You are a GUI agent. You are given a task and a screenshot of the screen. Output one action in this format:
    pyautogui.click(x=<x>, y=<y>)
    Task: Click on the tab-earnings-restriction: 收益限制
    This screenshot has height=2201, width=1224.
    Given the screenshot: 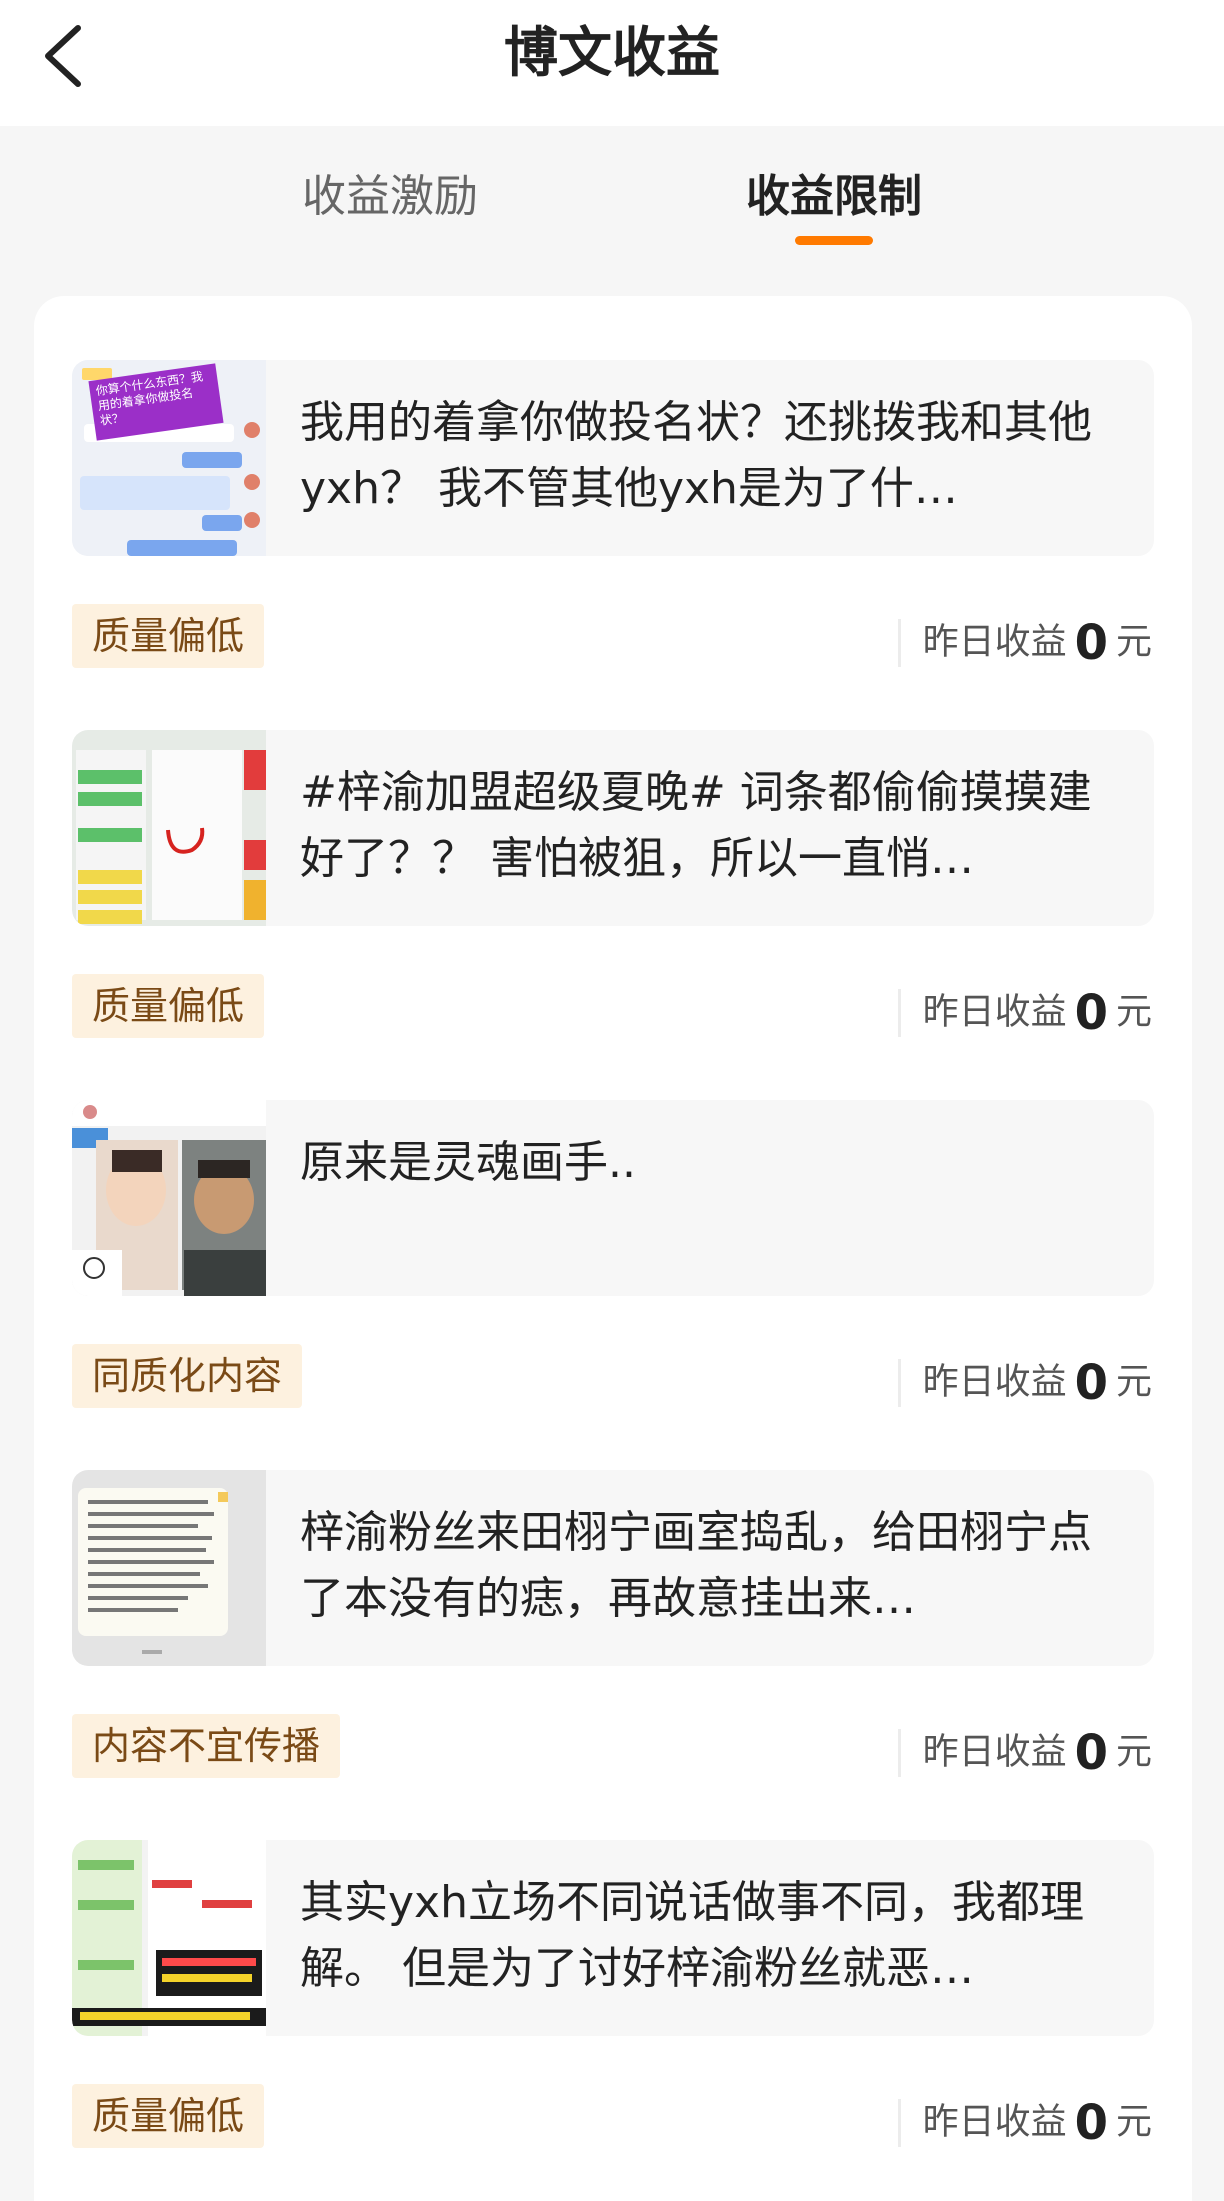 What is the action you would take?
    pyautogui.click(x=834, y=197)
    